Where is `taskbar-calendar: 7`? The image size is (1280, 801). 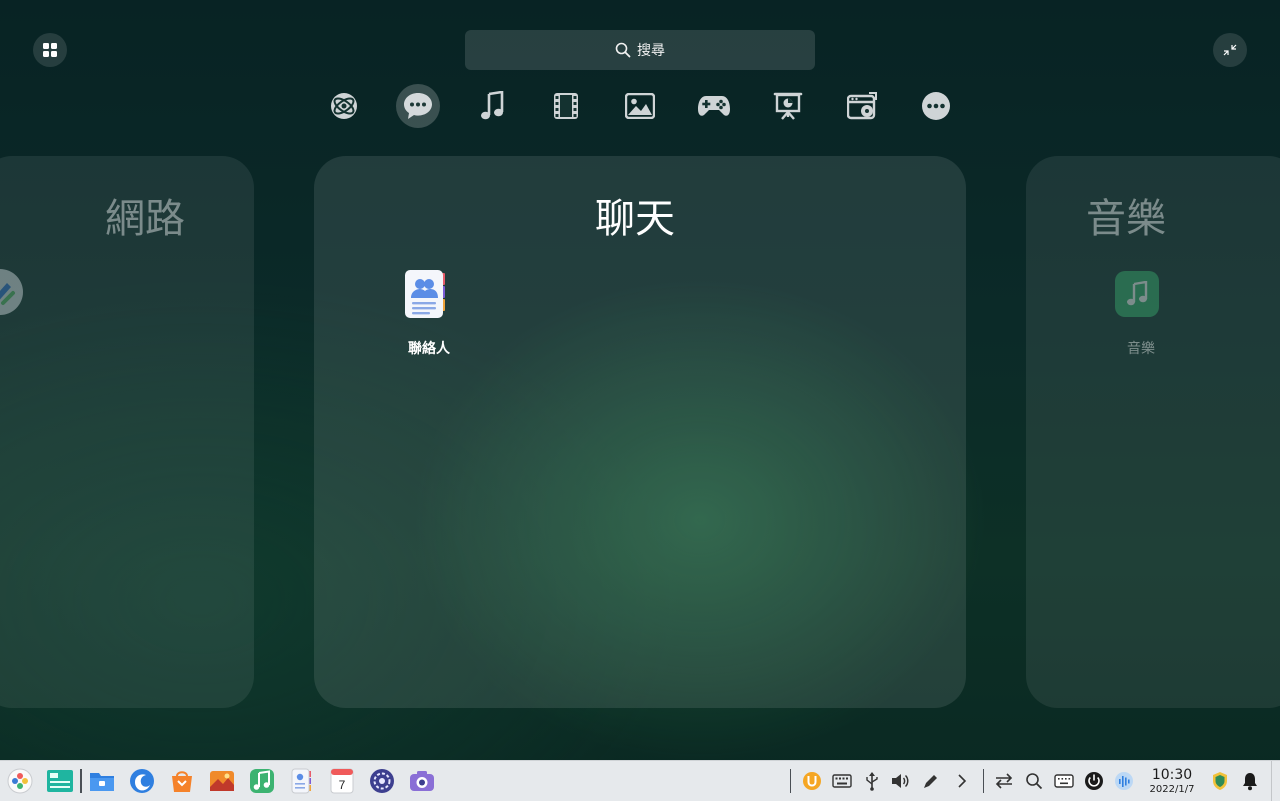
taskbar-calendar: 7 is located at coordinates (342, 781).